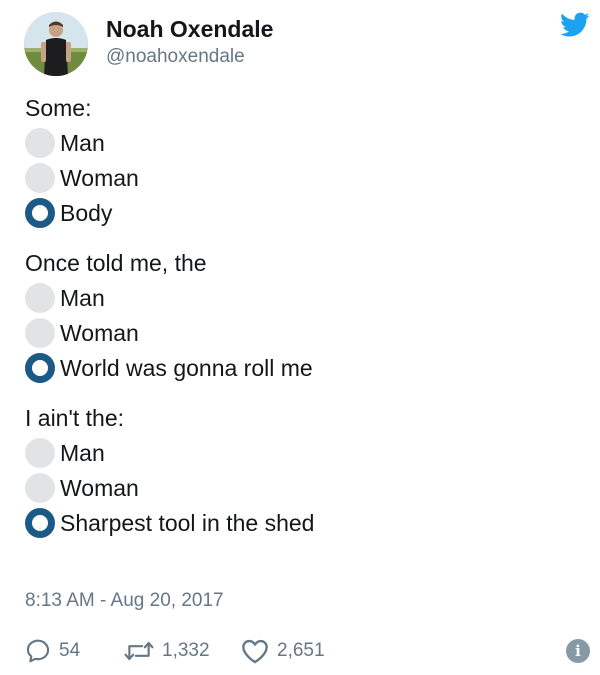 The width and height of the screenshot is (600, 675). Describe the element at coordinates (38, 651) in the screenshot. I see `speech-bubble-icon` at that location.